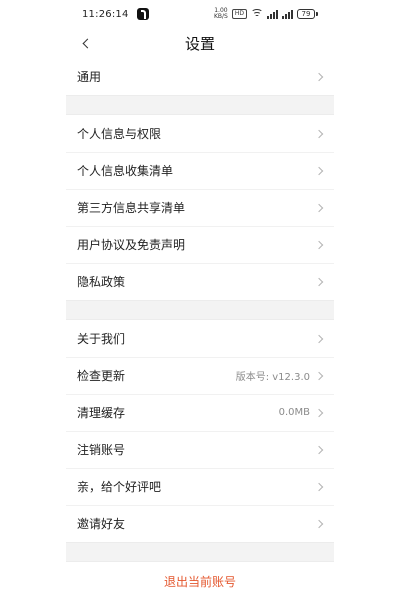 This screenshot has width=400, height=600. I want to click on network-speed-unit: KB/S, so click(220, 16).